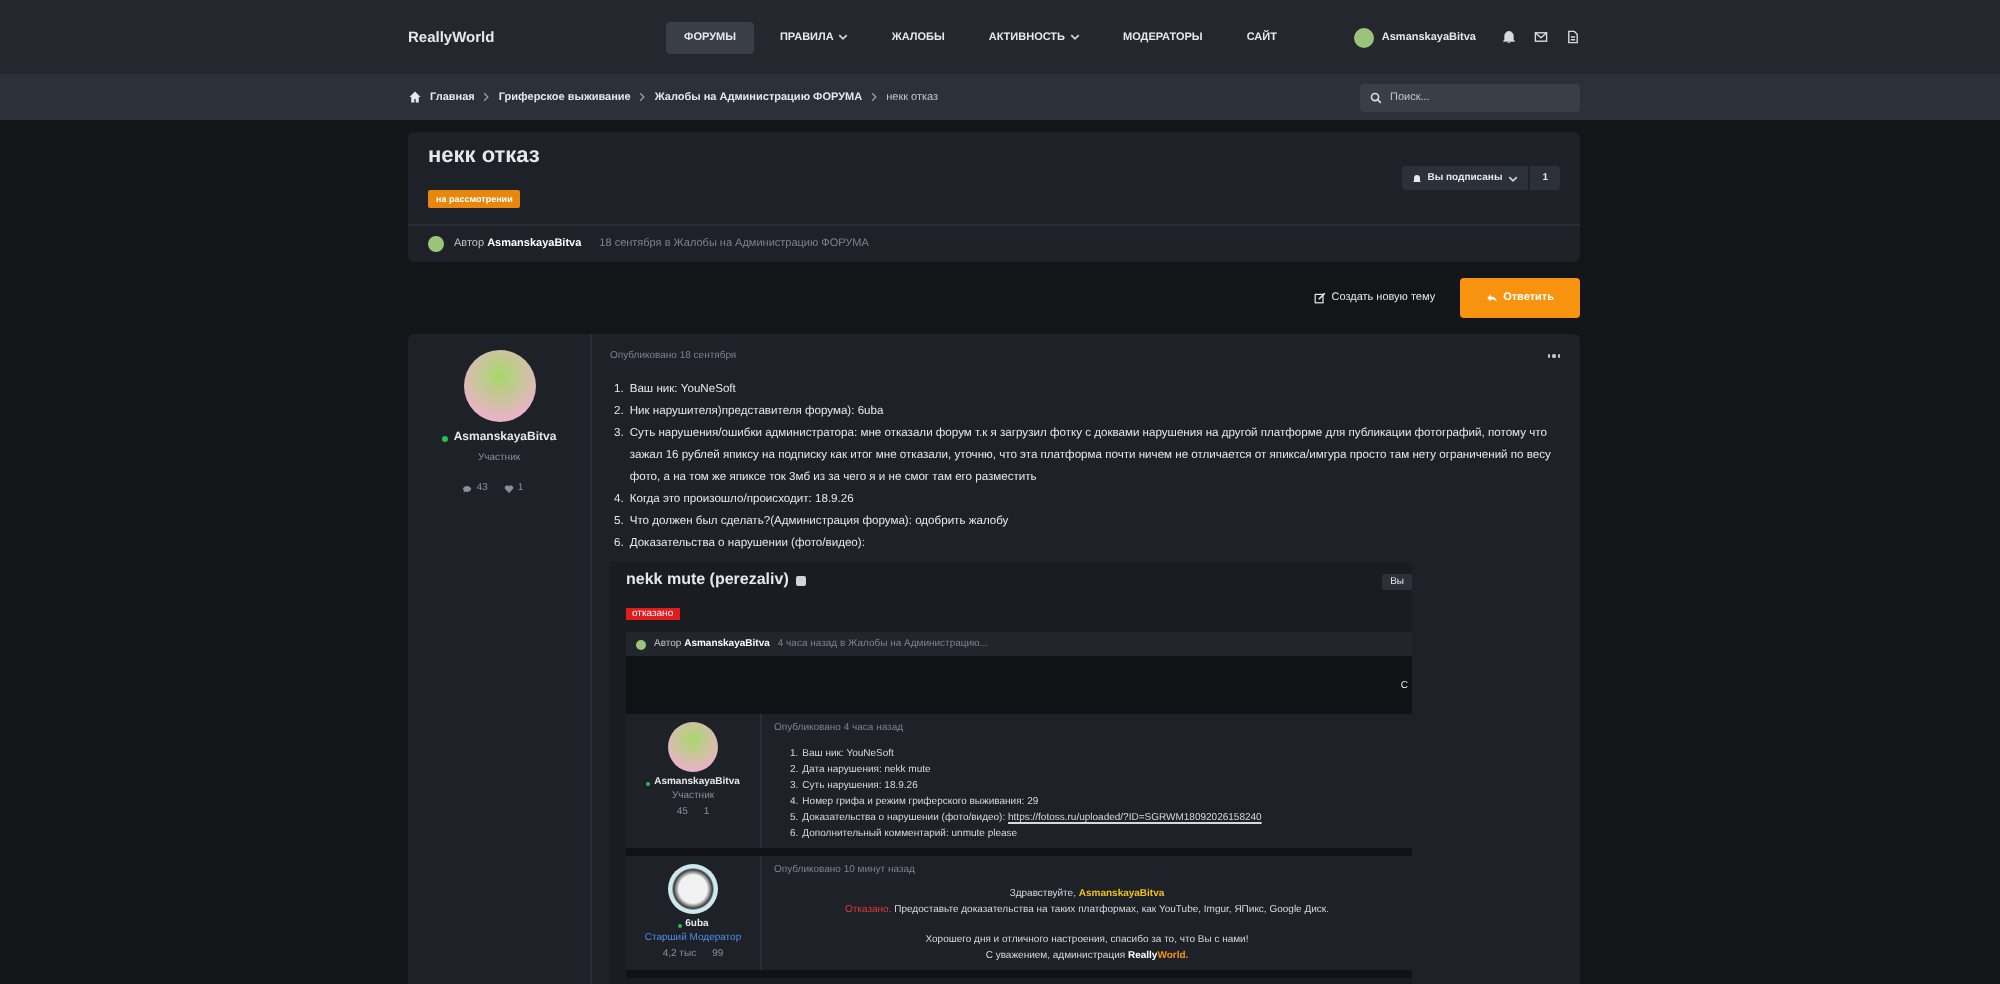  What do you see at coordinates (508, 488) in the screenshot?
I see `heart-icon` at bounding box center [508, 488].